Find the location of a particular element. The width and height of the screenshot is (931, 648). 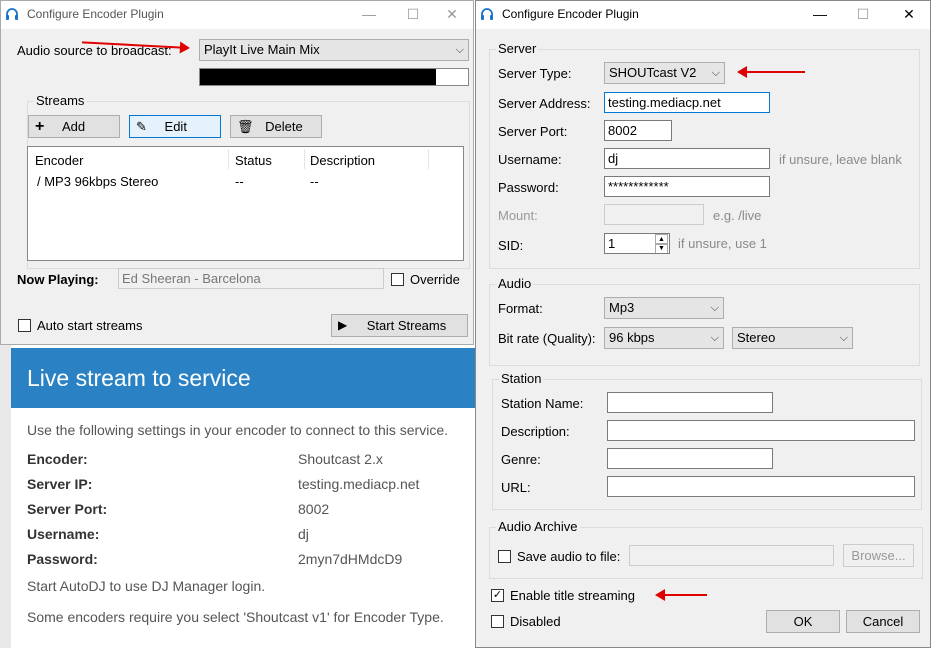

start-streams-button: ▶ Start Streams is located at coordinates (399, 325).